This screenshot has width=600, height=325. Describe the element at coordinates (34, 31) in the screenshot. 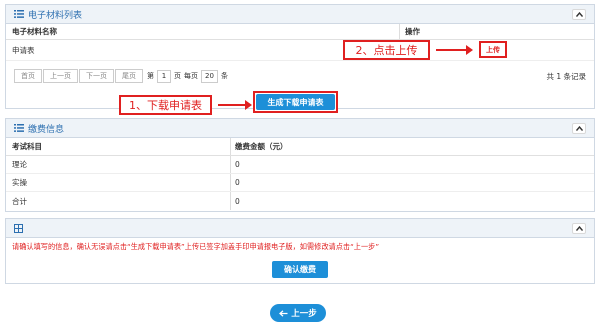

I see `col-header-name: 电子材料名称` at that location.